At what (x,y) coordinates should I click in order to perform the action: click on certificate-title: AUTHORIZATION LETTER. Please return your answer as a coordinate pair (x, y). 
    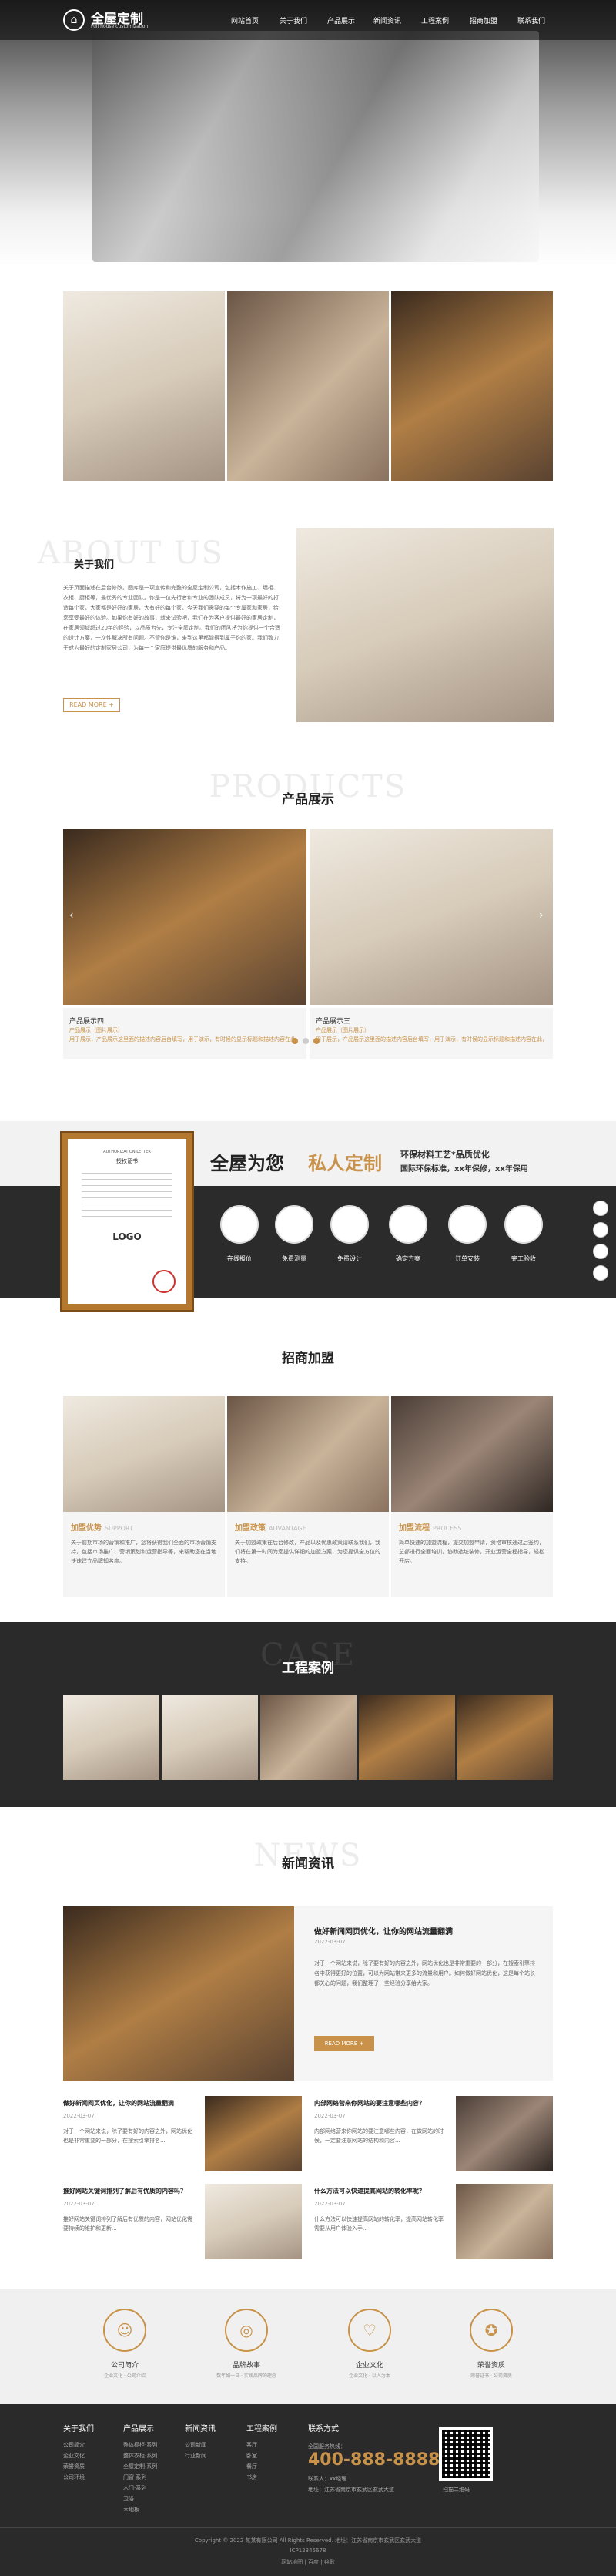
    Looking at the image, I should click on (127, 1152).